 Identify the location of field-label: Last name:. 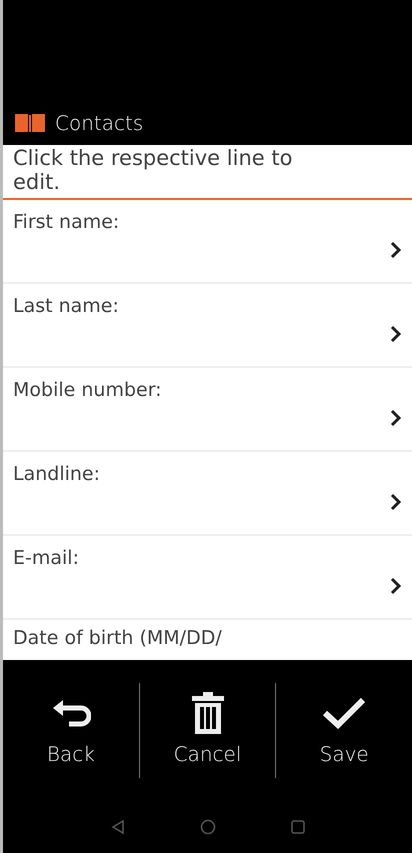
(66, 307).